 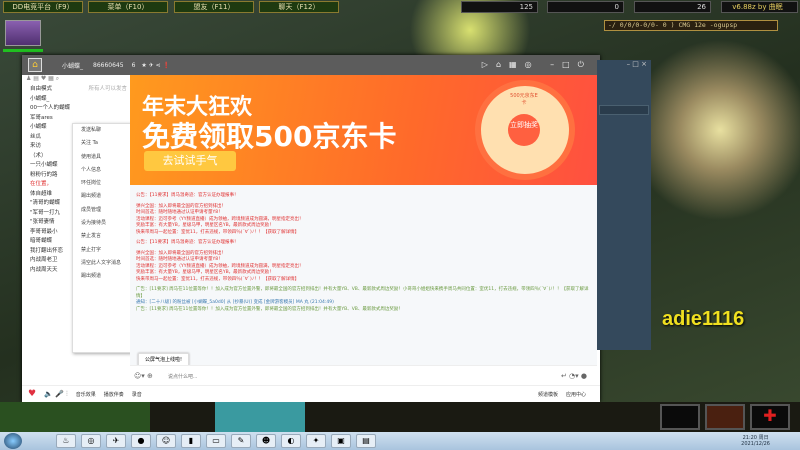 I want to click on menu-button-menu: 菜单（F10）, so click(x=128, y=7).